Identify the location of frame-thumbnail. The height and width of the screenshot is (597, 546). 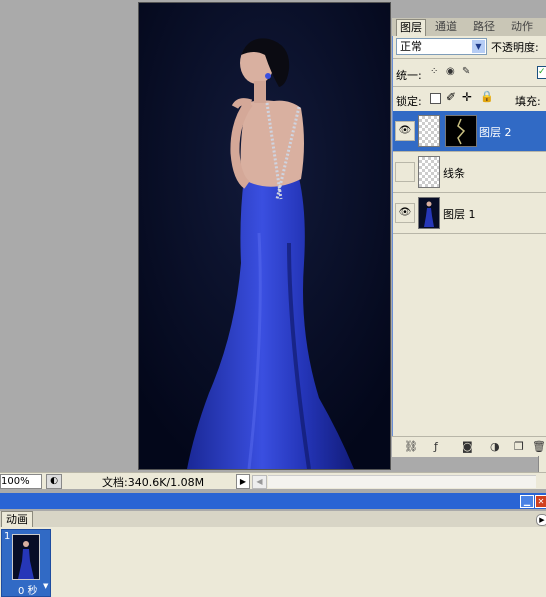
(26, 557).